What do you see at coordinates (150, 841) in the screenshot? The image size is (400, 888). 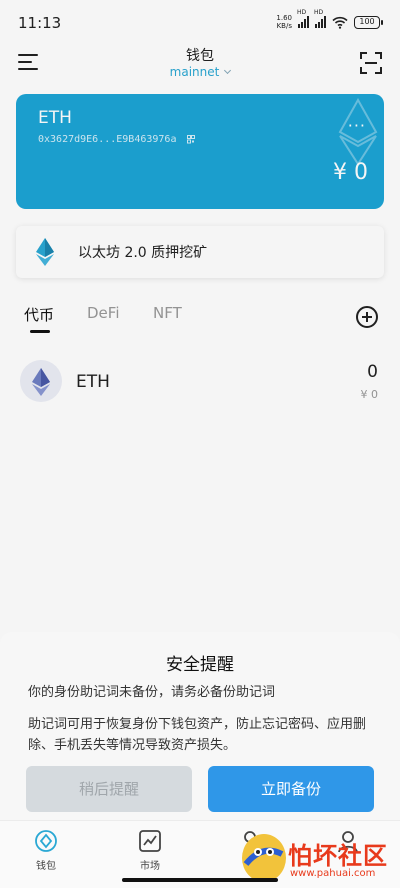 I see `chart-icon` at bounding box center [150, 841].